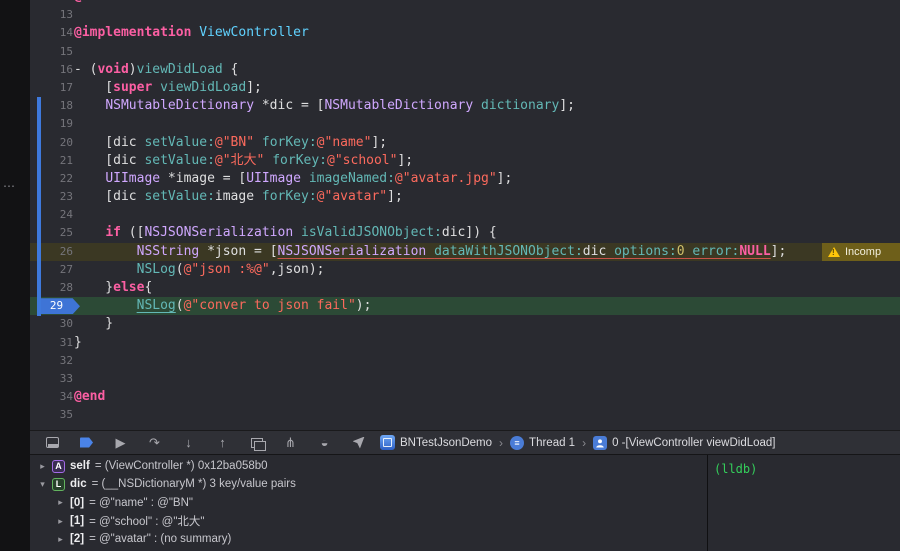  I want to click on line-number: 30, so click(67, 323).